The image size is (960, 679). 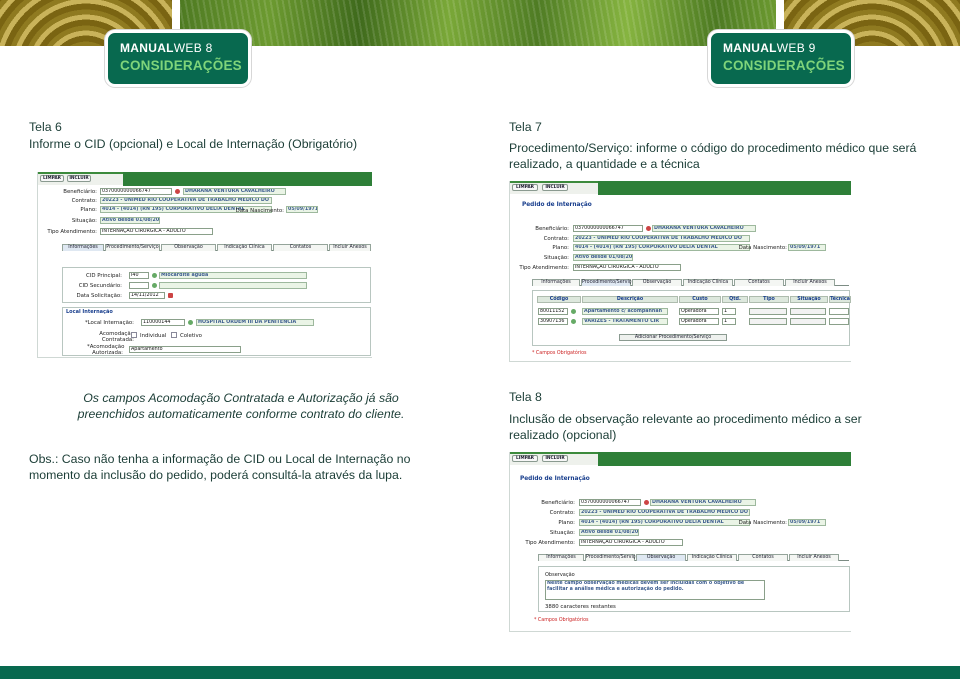 What do you see at coordinates (174, 335) in the screenshot?
I see `coletivo-checkbox` at bounding box center [174, 335].